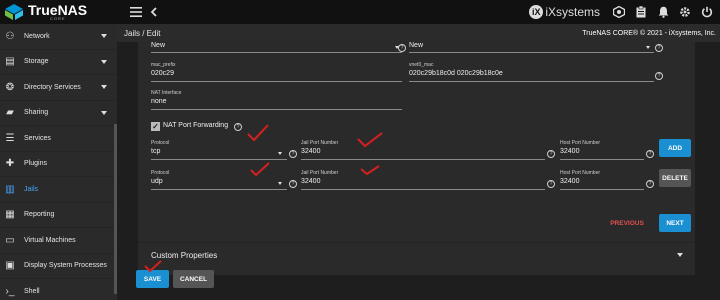  What do you see at coordinates (160, 173) in the screenshot?
I see `protocol-label: Protocol` at bounding box center [160, 173].